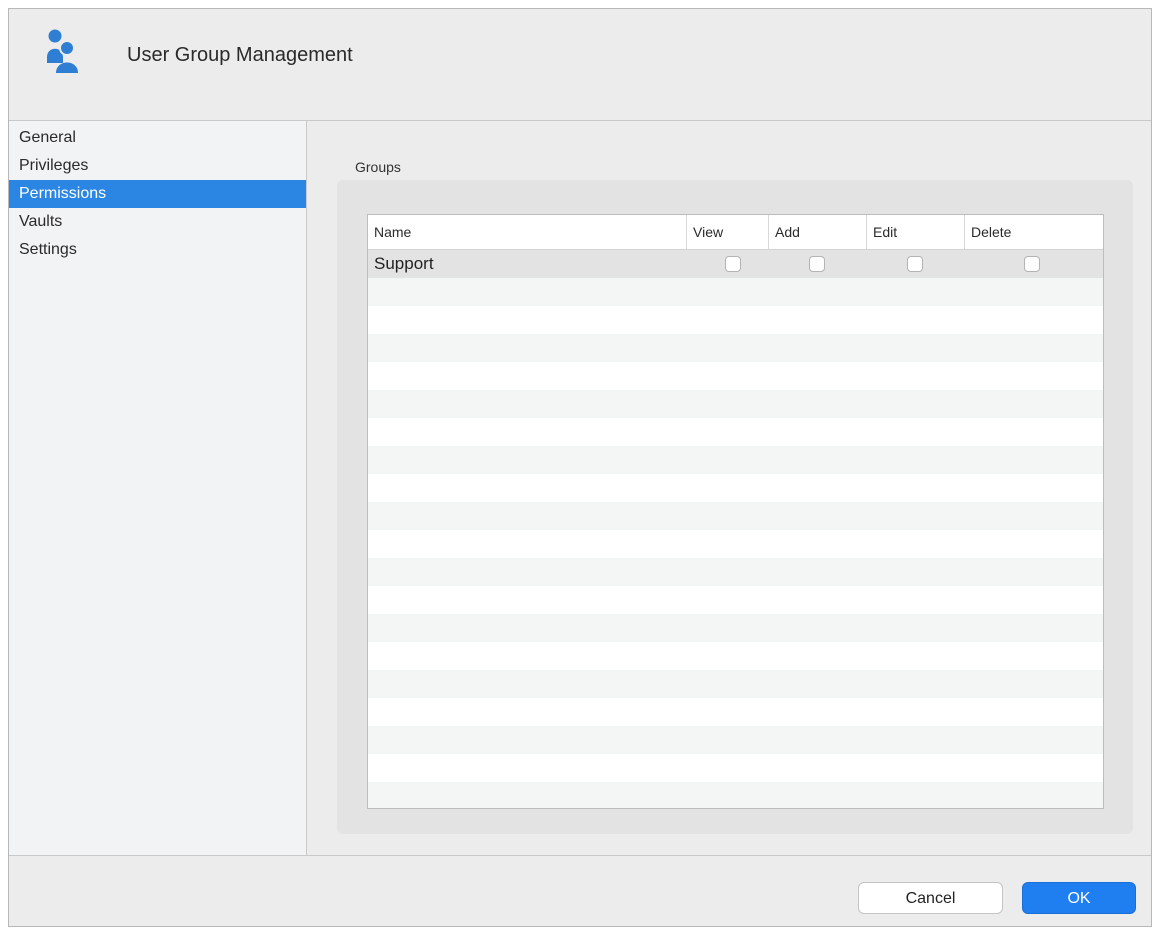 The width and height of the screenshot is (1153, 928). What do you see at coordinates (157, 250) in the screenshot?
I see `sidebar-item-settings: Settings` at bounding box center [157, 250].